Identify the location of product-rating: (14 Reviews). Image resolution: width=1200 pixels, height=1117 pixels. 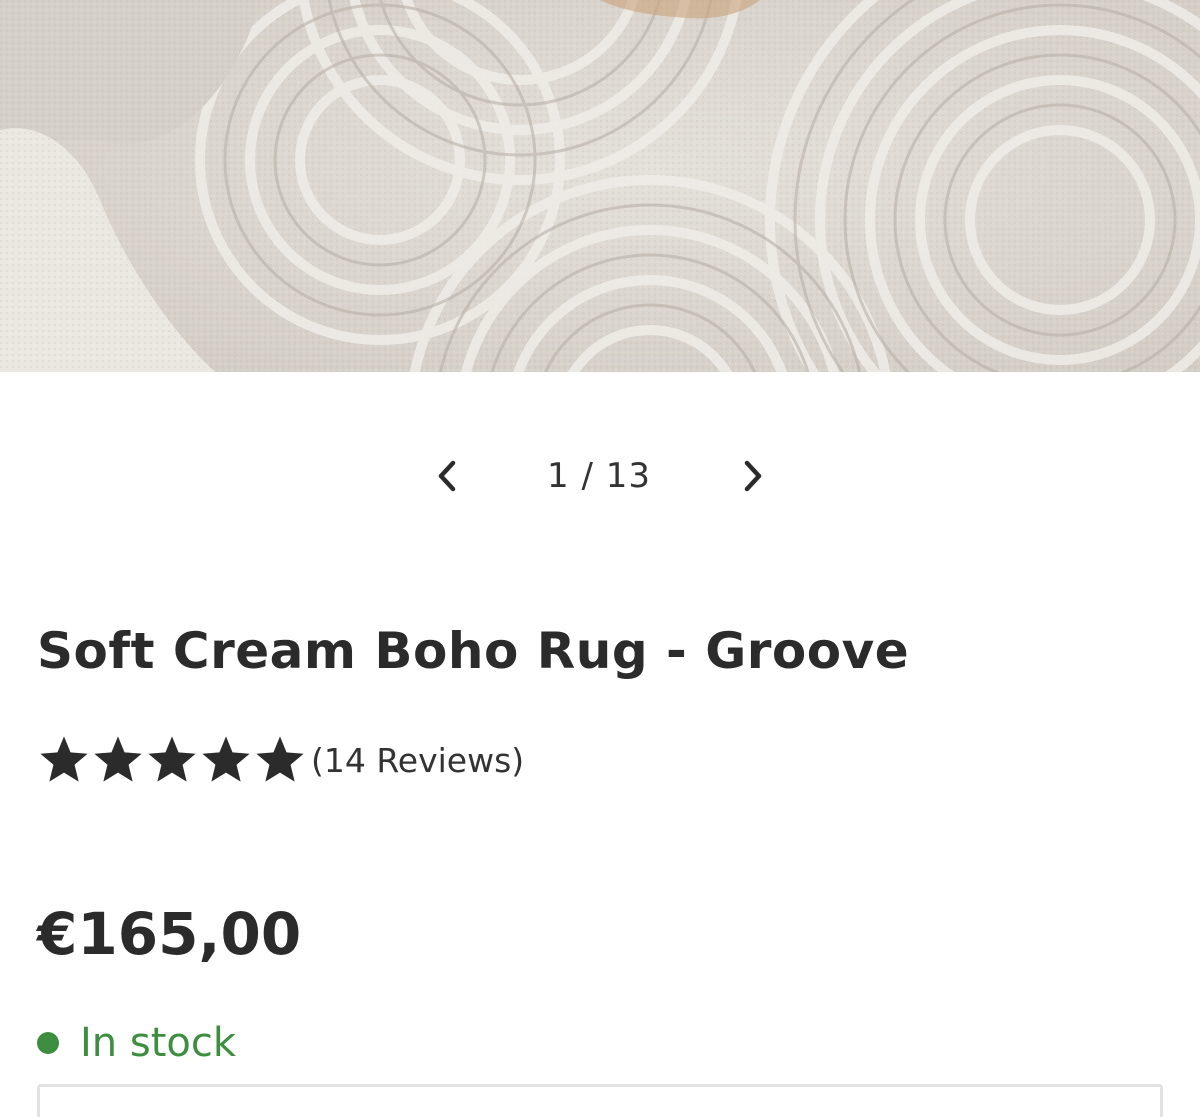
(280, 760).